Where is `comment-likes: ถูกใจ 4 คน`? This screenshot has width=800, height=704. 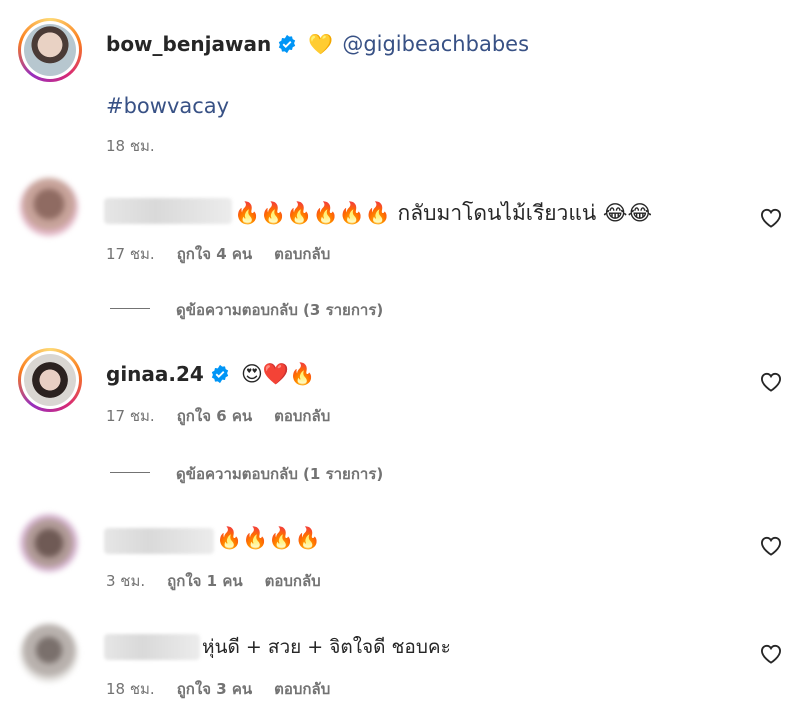
comment-likes: ถูกใจ 4 คน is located at coordinates (214, 254).